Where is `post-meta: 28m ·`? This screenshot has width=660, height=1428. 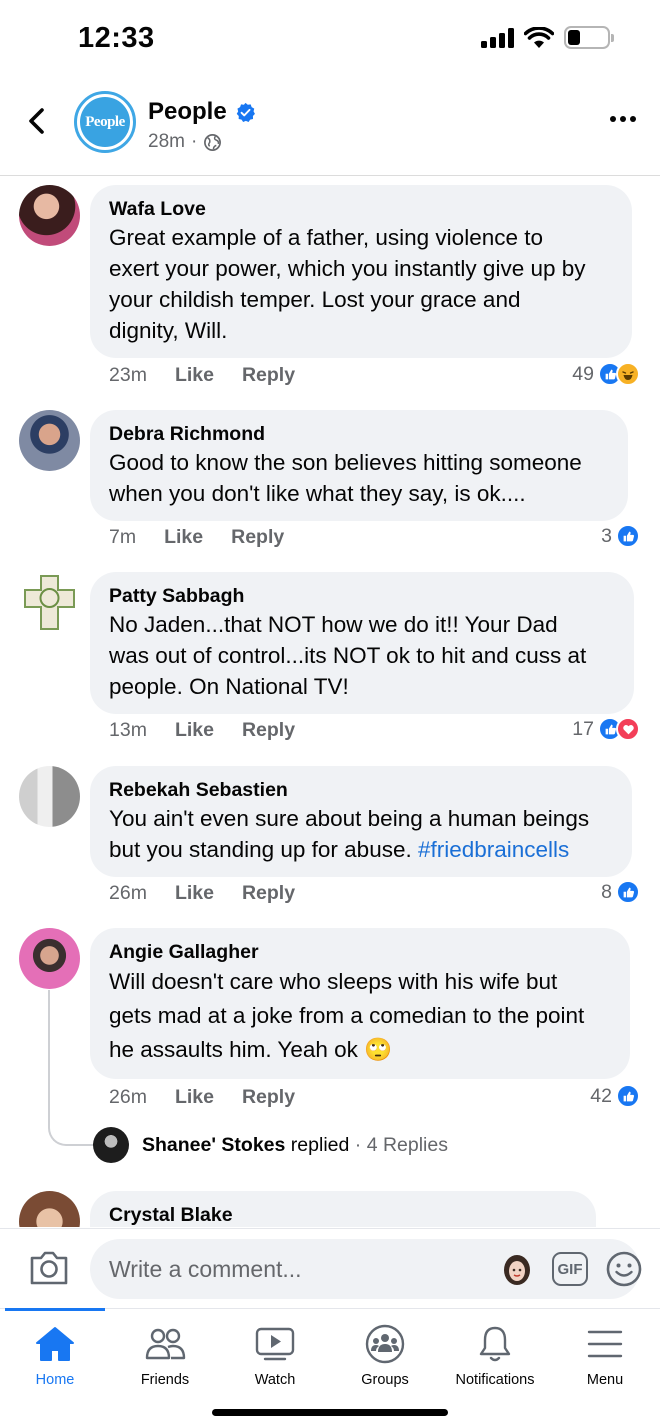 post-meta: 28m · is located at coordinates (185, 142).